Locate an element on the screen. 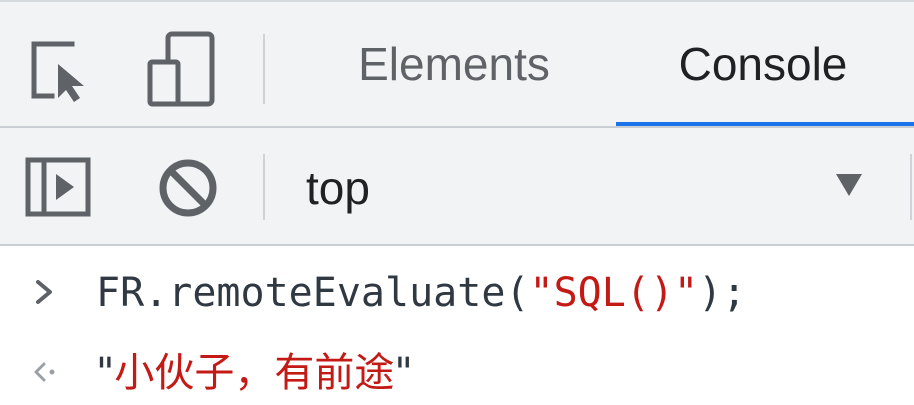  console-result-value: "小伙子，有前途" is located at coordinates (254, 370).